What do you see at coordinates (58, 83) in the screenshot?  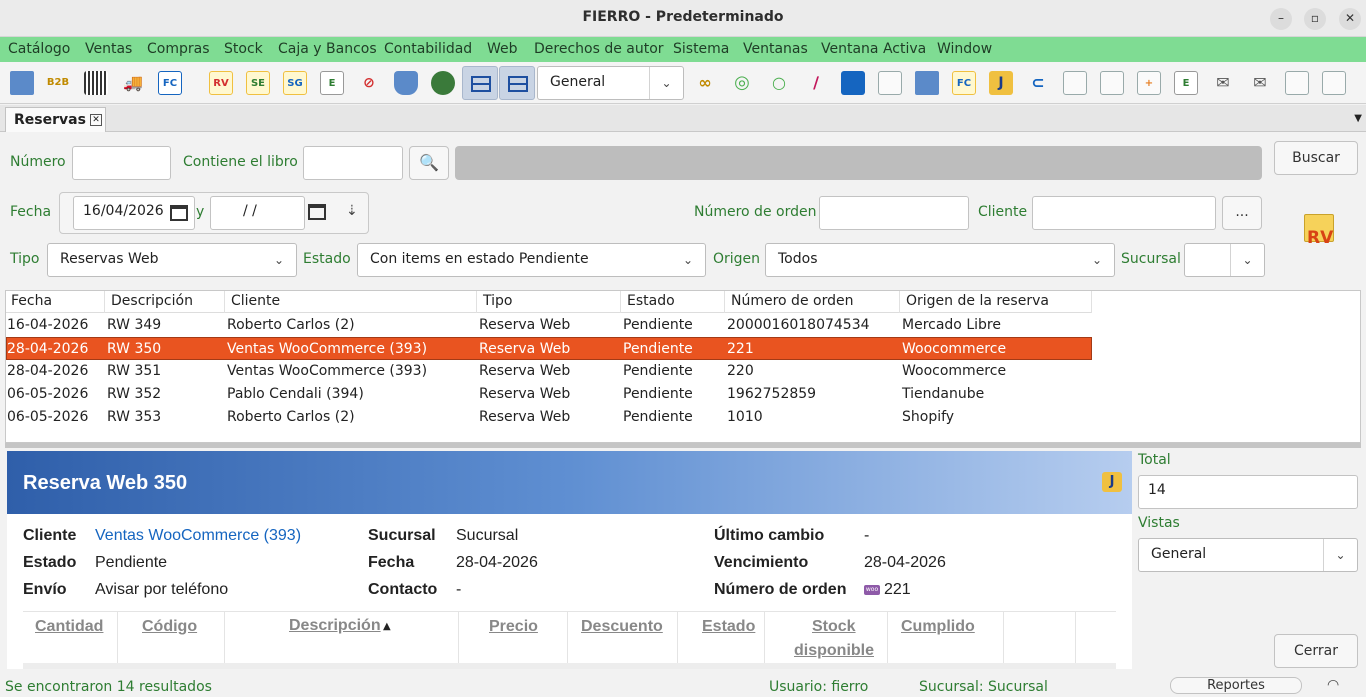 I see `b2b-icon: B2B` at bounding box center [58, 83].